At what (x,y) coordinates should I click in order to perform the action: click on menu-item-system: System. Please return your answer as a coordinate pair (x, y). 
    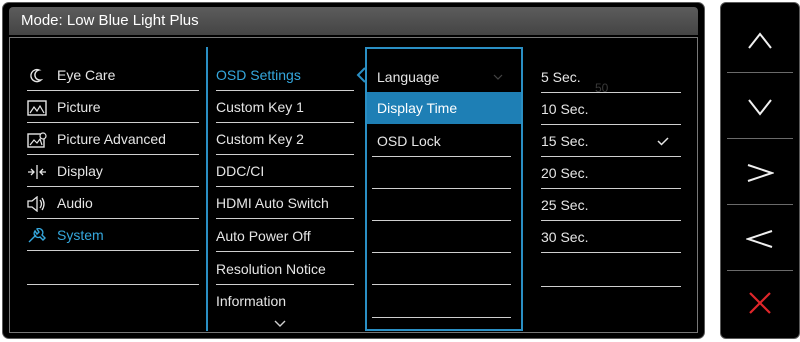
    Looking at the image, I should click on (113, 235).